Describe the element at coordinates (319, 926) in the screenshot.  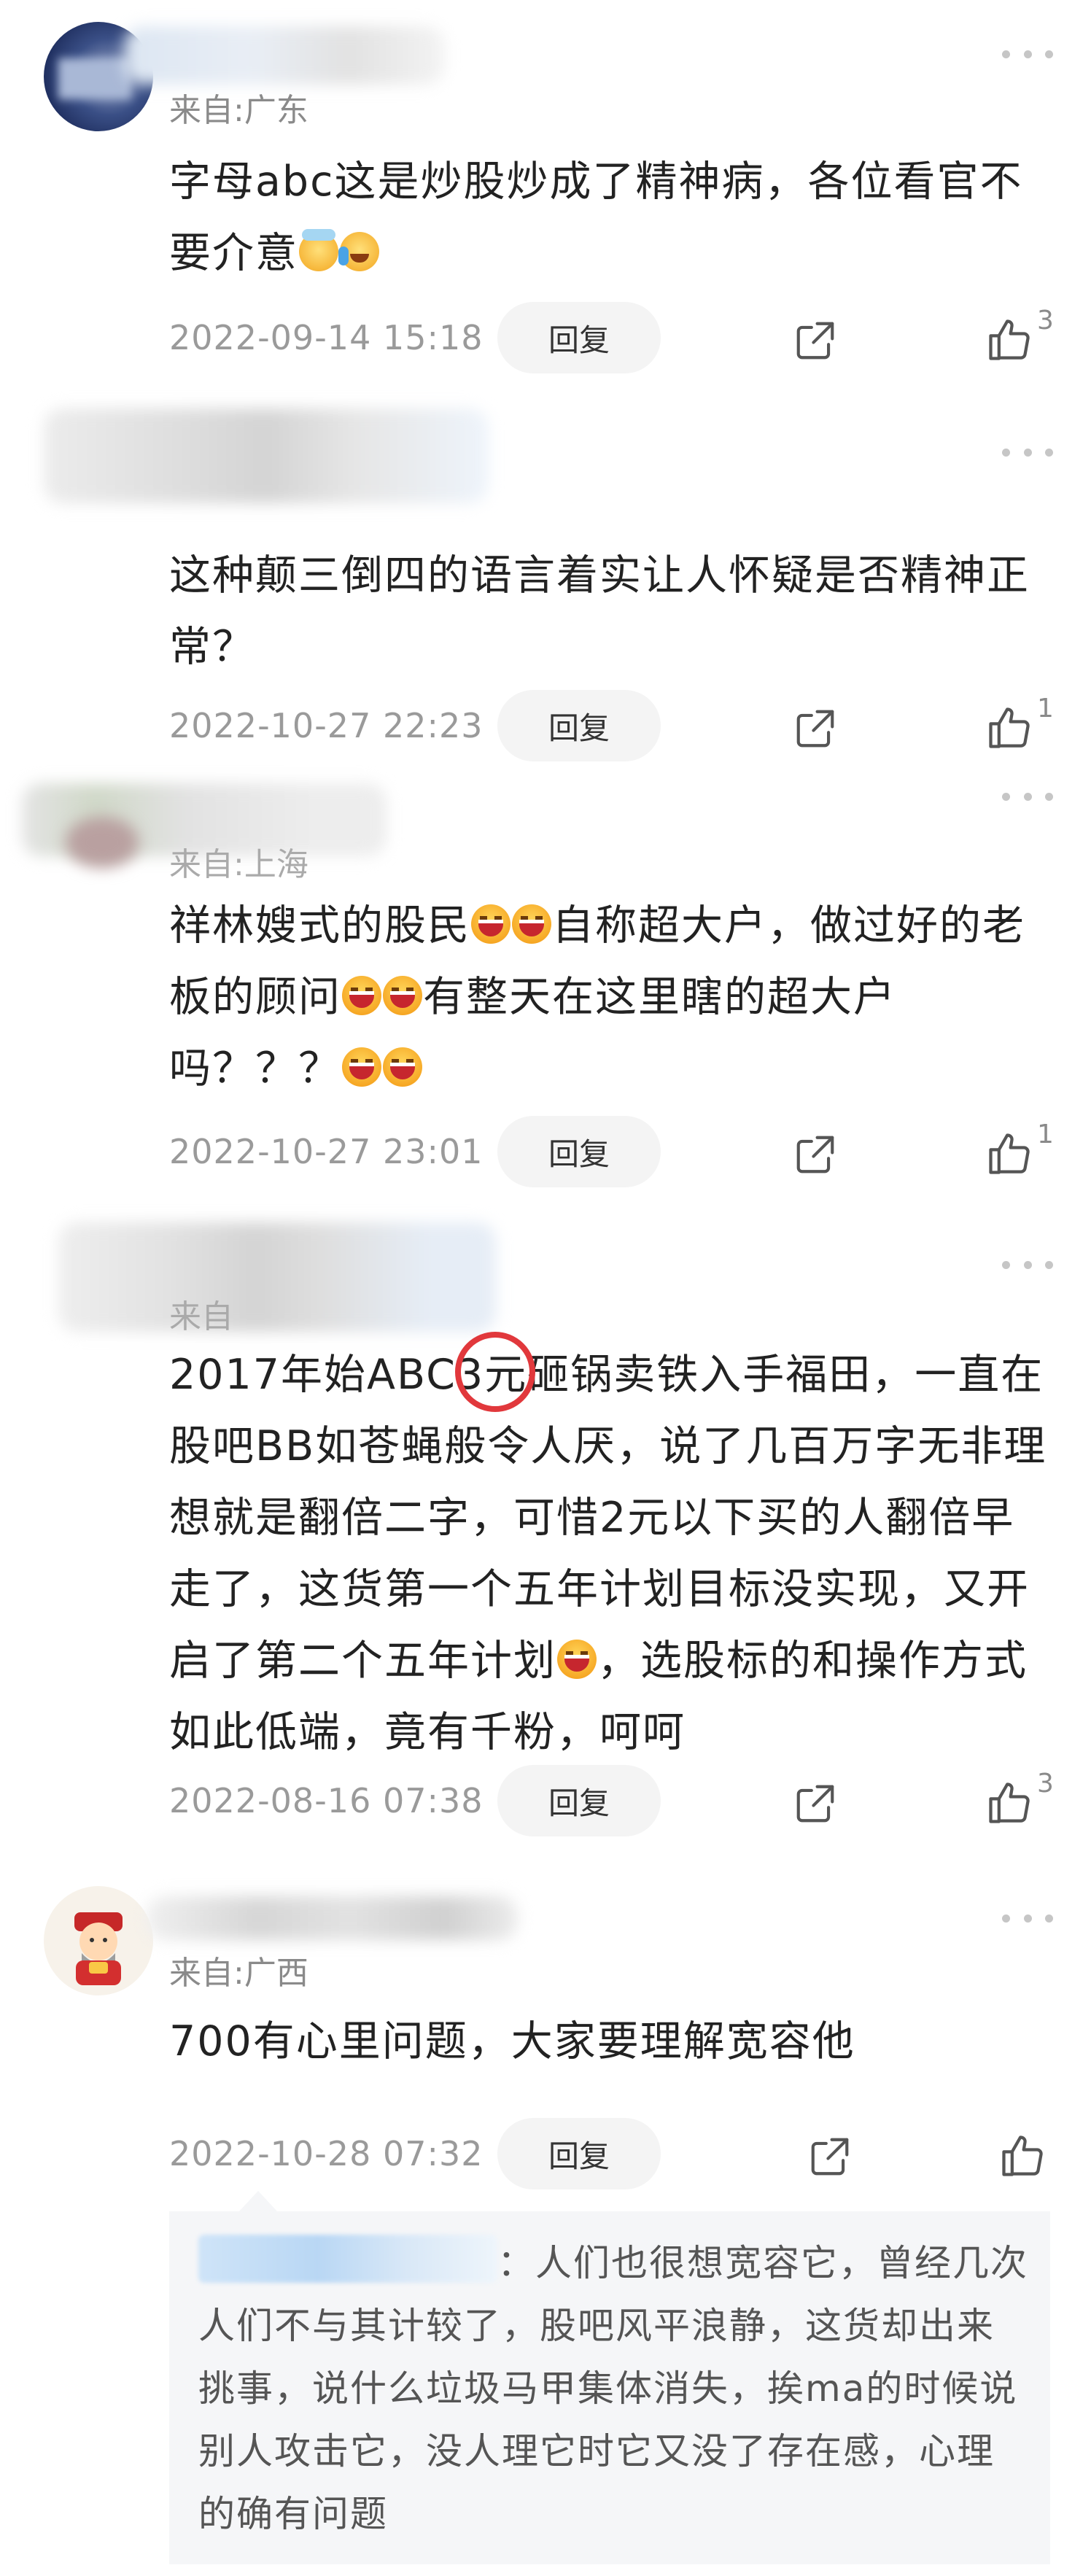
I see `comment-text-part: 祥林嫂式的股民` at that location.